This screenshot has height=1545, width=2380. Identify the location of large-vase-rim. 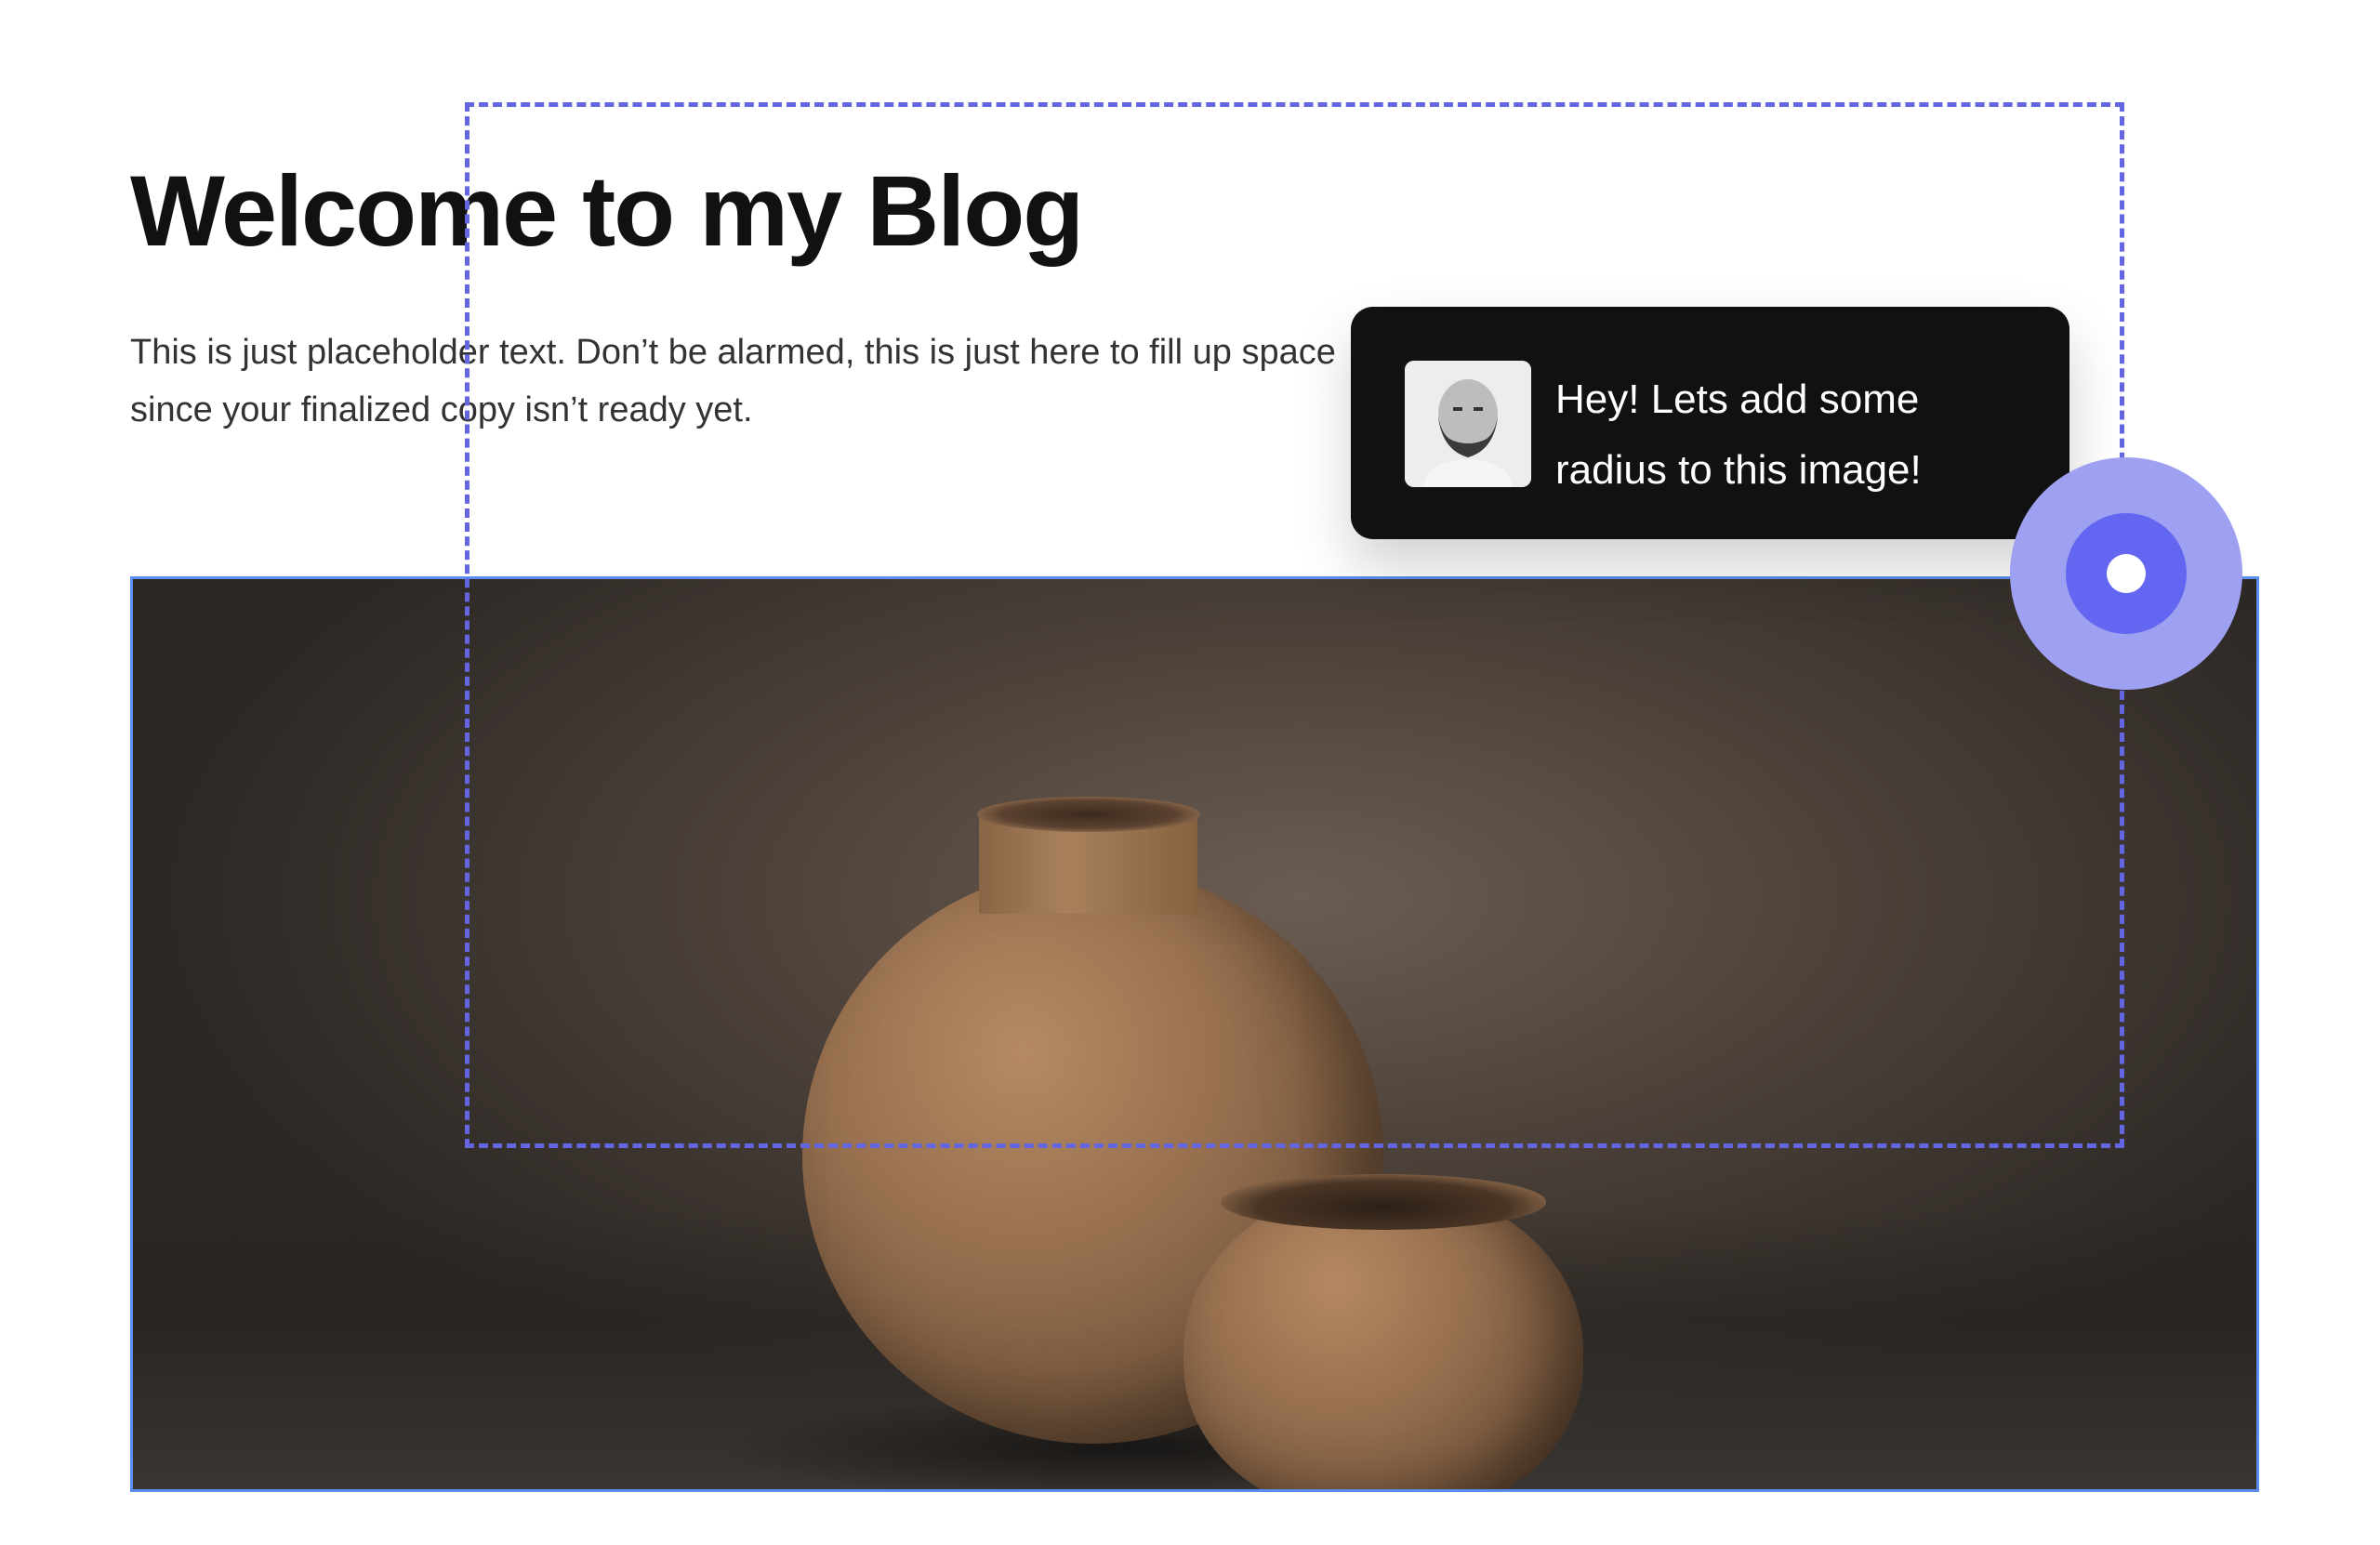
(1088, 815).